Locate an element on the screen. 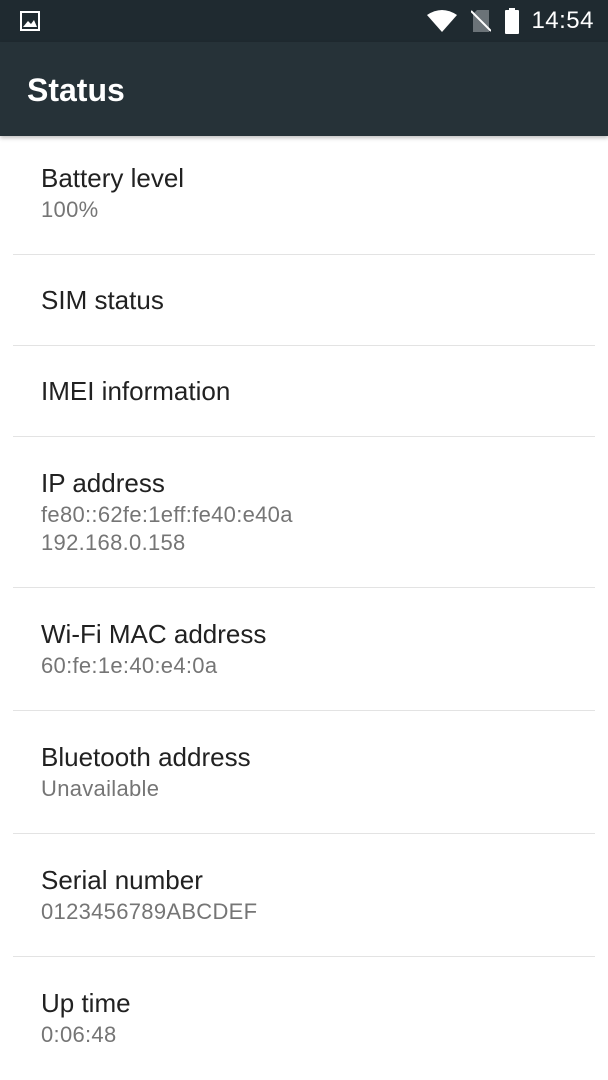  item-label: Wi-Fi MAC address is located at coordinates (154, 634).